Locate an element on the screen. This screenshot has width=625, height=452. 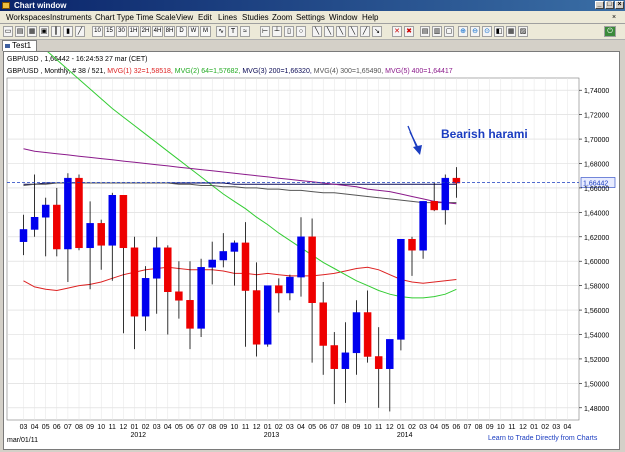
new-chart-icon: ▭ is located at coordinates (8, 31).